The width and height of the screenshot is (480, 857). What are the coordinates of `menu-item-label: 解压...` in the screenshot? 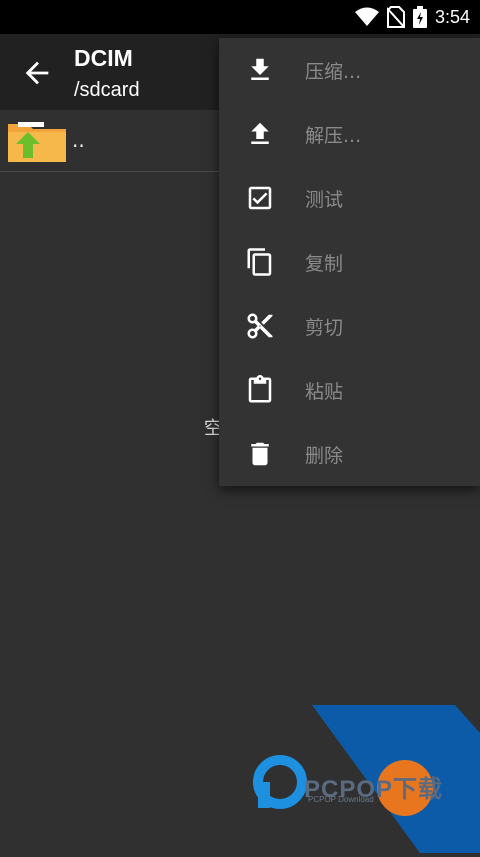 It's located at (333, 136).